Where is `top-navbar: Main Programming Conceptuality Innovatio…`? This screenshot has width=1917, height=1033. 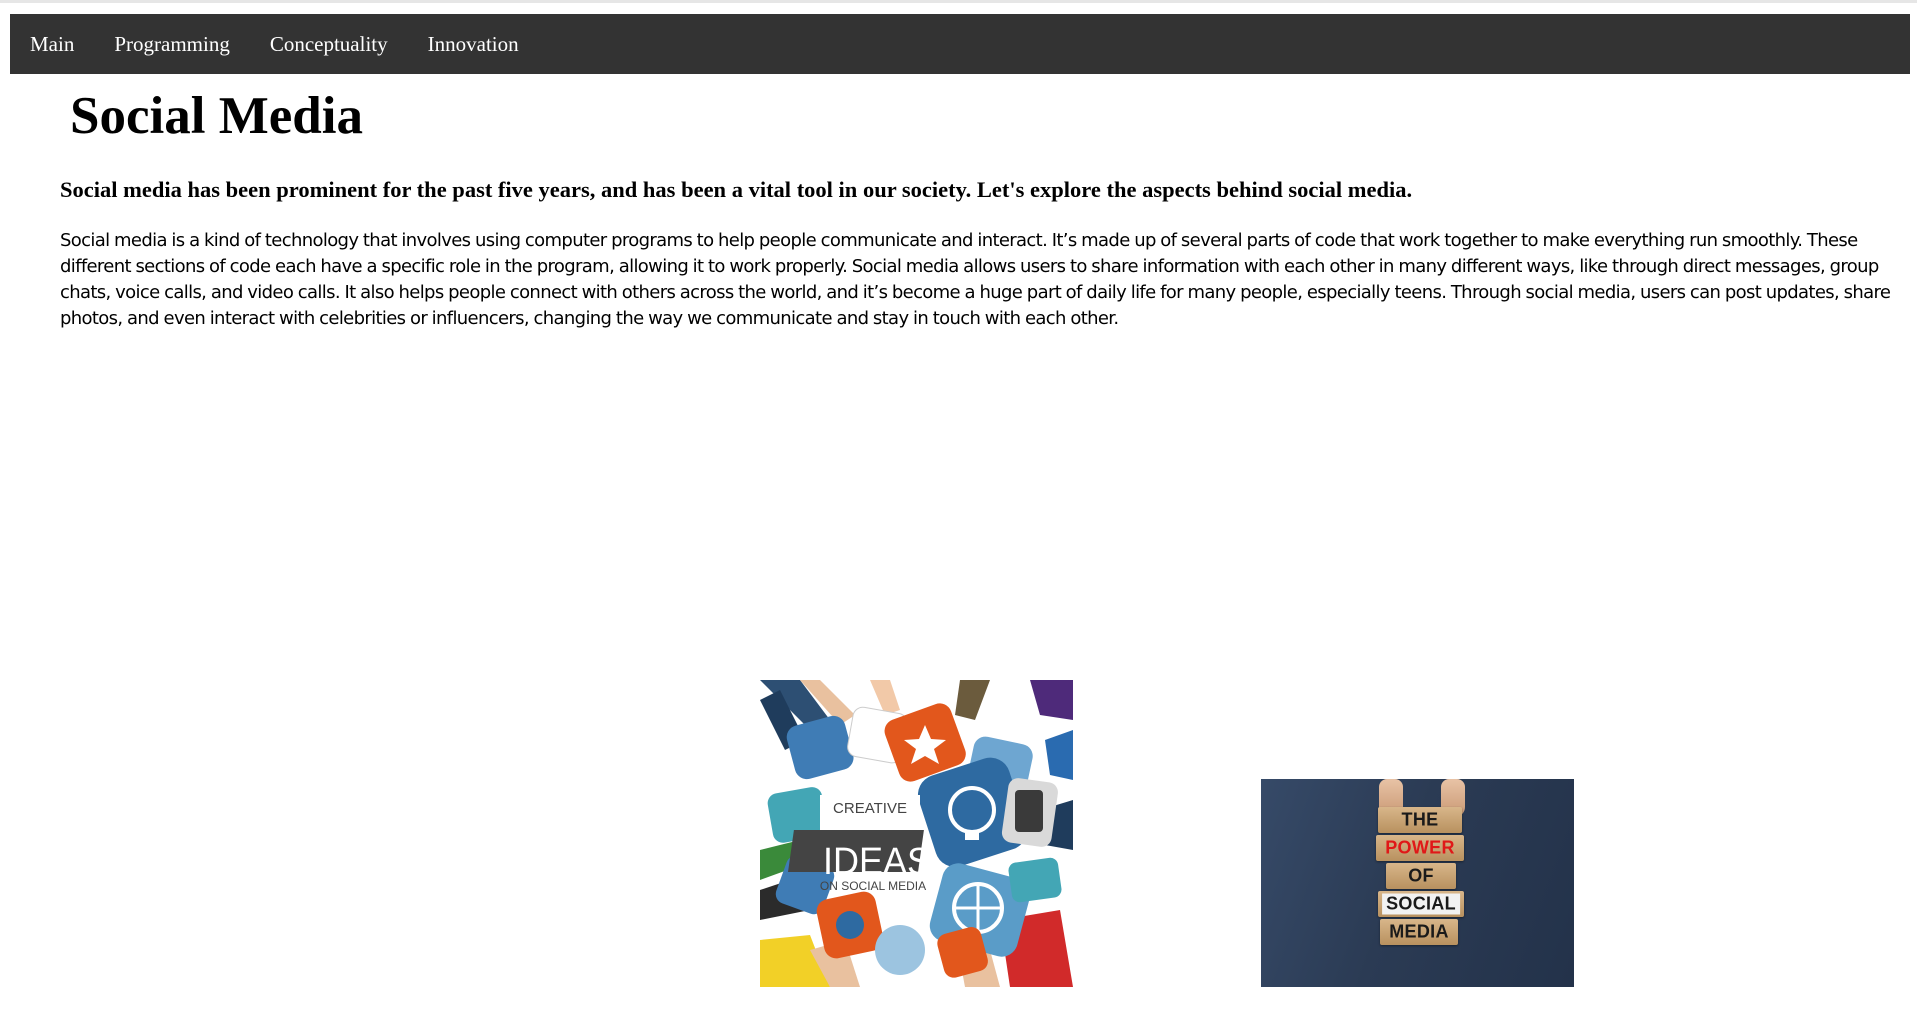 top-navbar: Main Programming Conceptuality Innovatio… is located at coordinates (960, 44).